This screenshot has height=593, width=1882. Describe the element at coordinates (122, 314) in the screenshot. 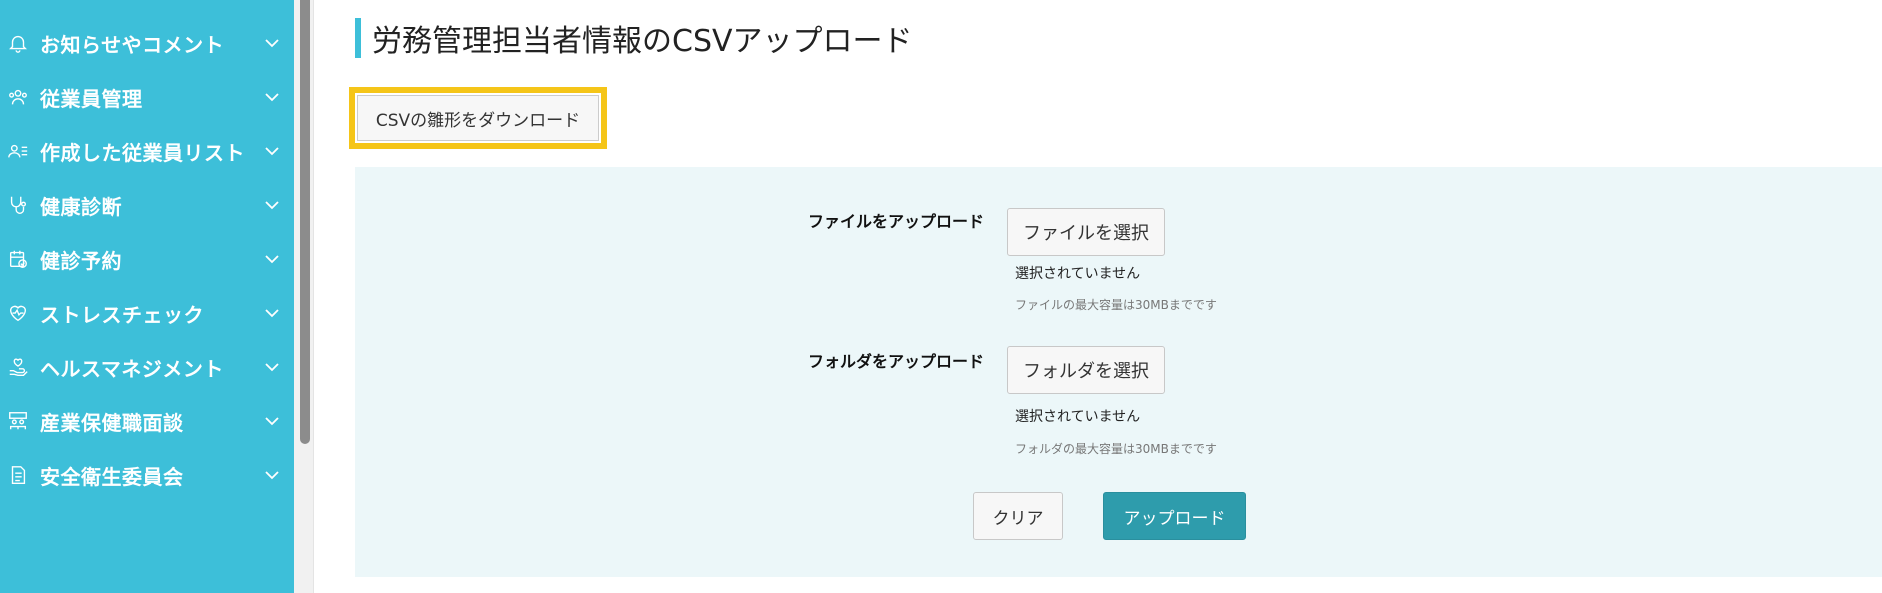

I see `sidebar-item-label: ストレスチェック` at that location.